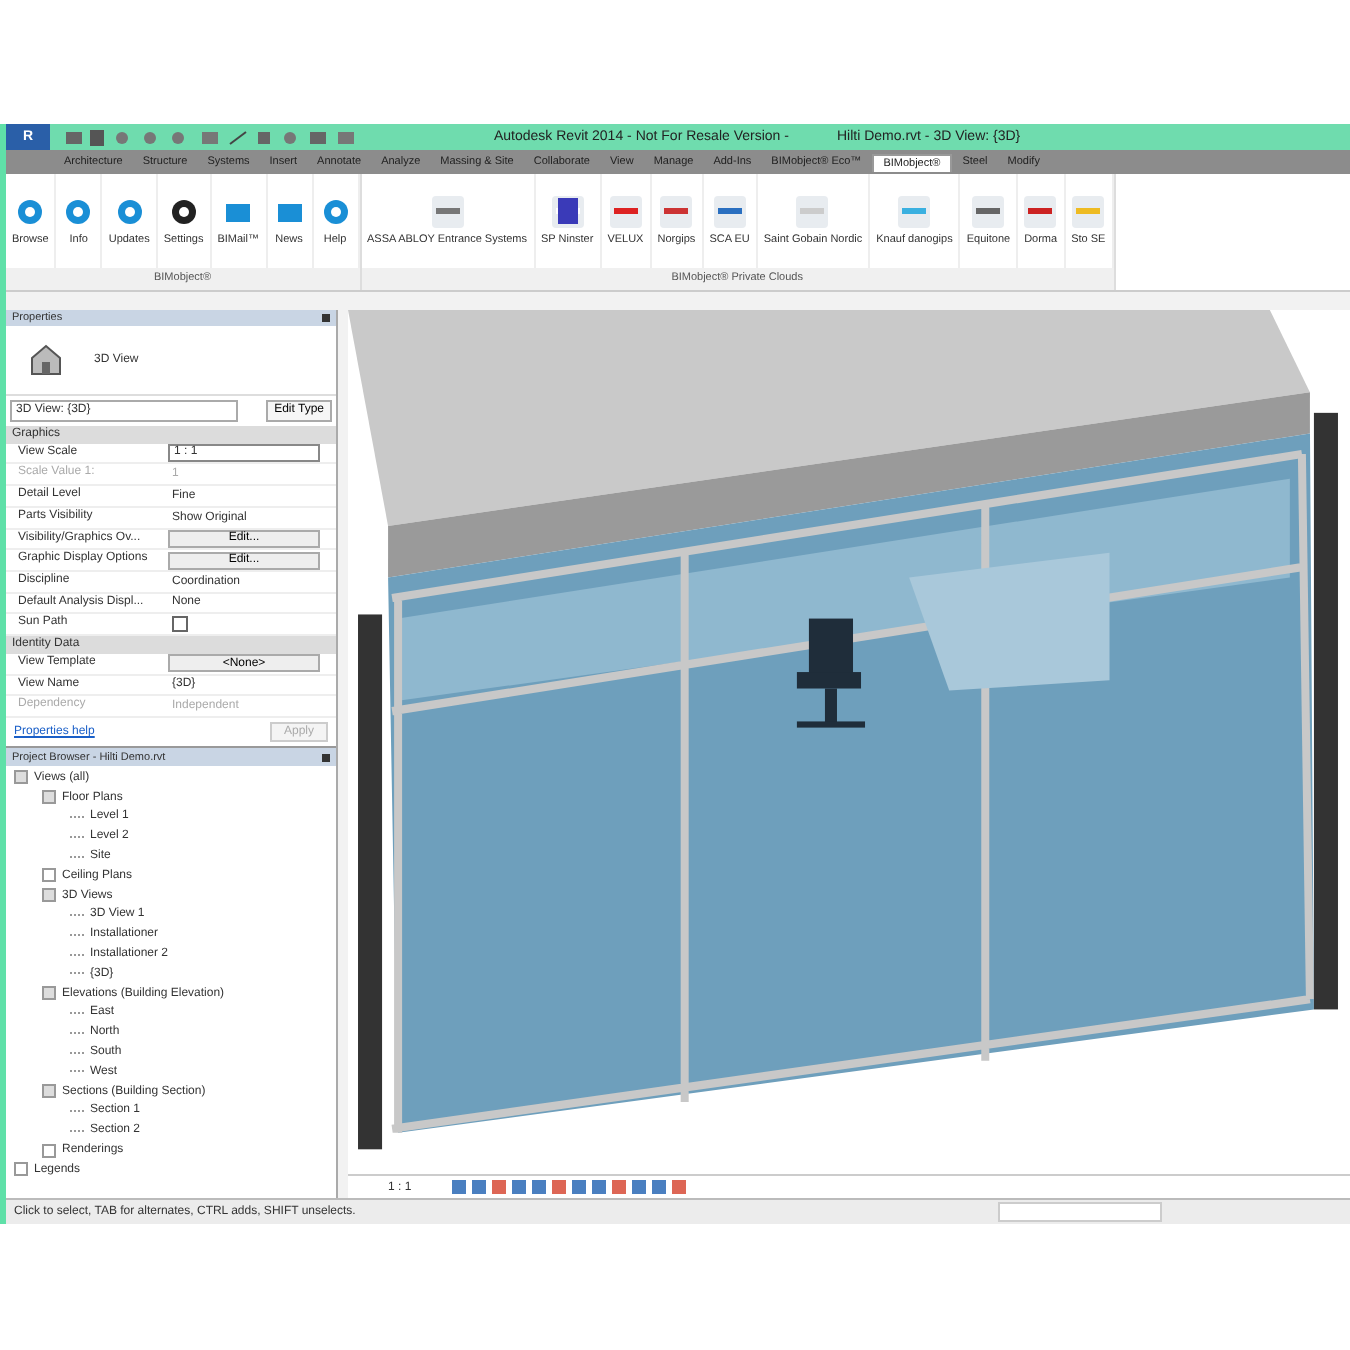 The image size is (1350, 1350). I want to click on view-control-icons, so click(571, 1187).